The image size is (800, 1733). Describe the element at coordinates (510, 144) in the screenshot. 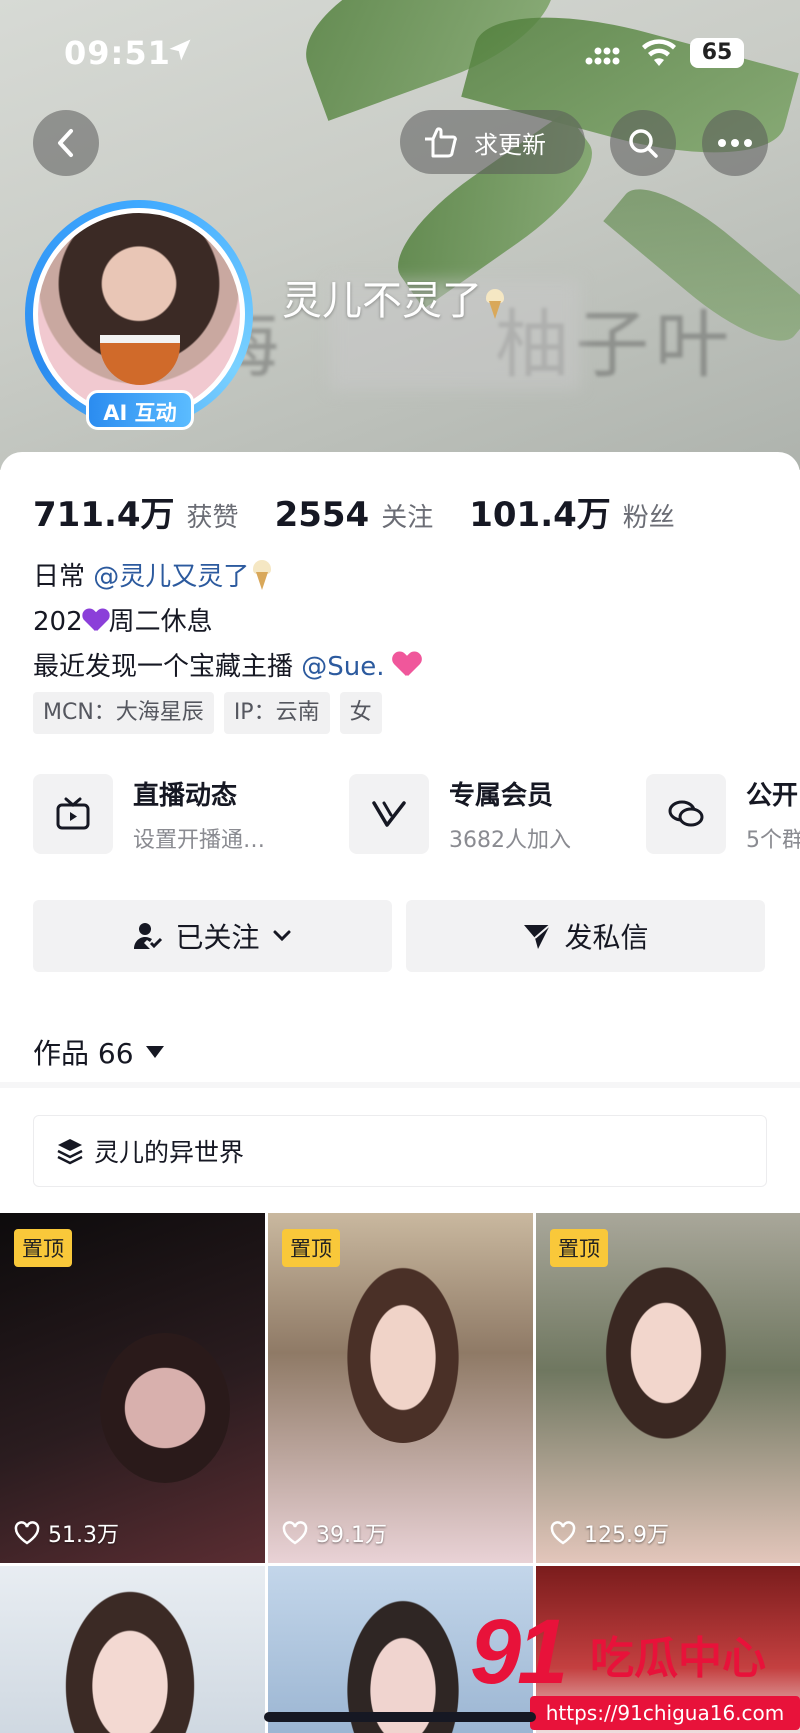

I see `request-update-label: 求更新` at that location.